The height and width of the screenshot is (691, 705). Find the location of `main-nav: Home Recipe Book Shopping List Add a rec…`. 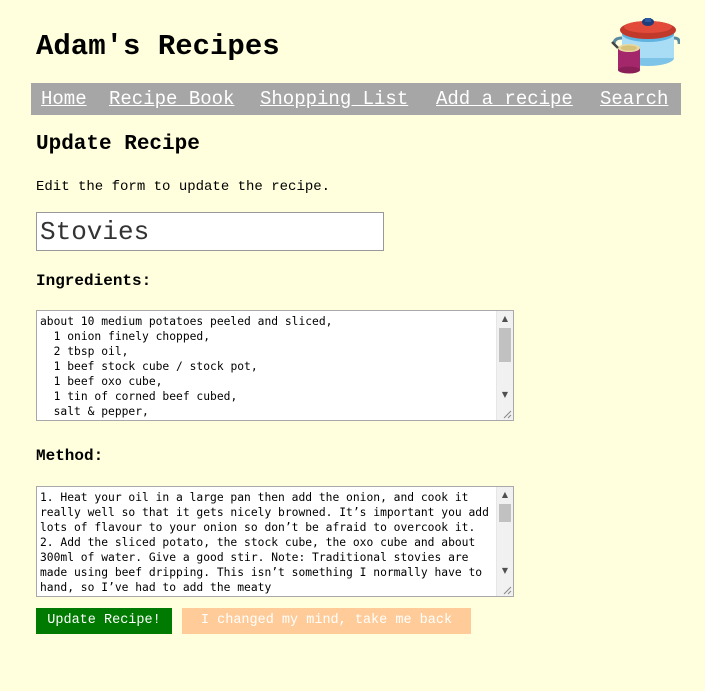

main-nav: Home Recipe Book Shopping List Add a rec… is located at coordinates (356, 99).